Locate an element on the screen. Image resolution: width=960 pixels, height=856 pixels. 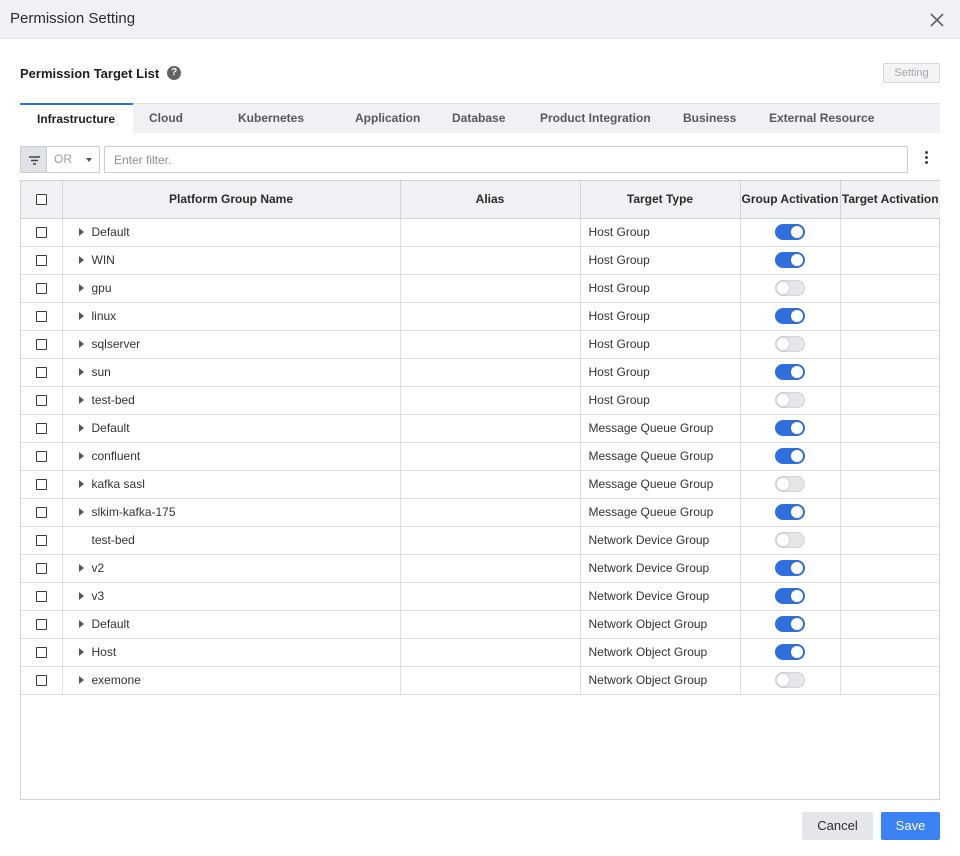
table-row: test-bed Network Device Group is located at coordinates (480, 540).